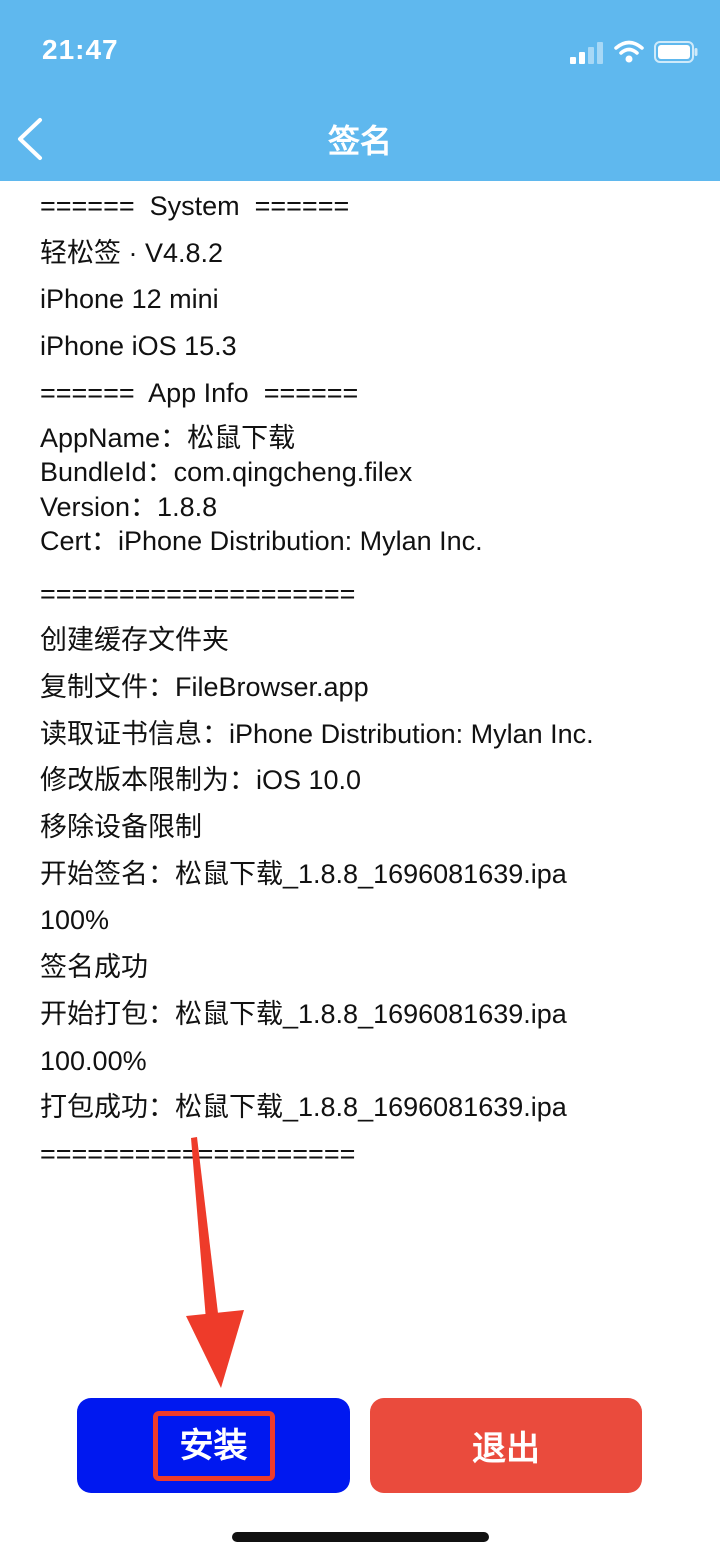 The height and width of the screenshot is (1559, 720). Describe the element at coordinates (93, 1060) in the screenshot. I see `log-line: 100.00%` at that location.